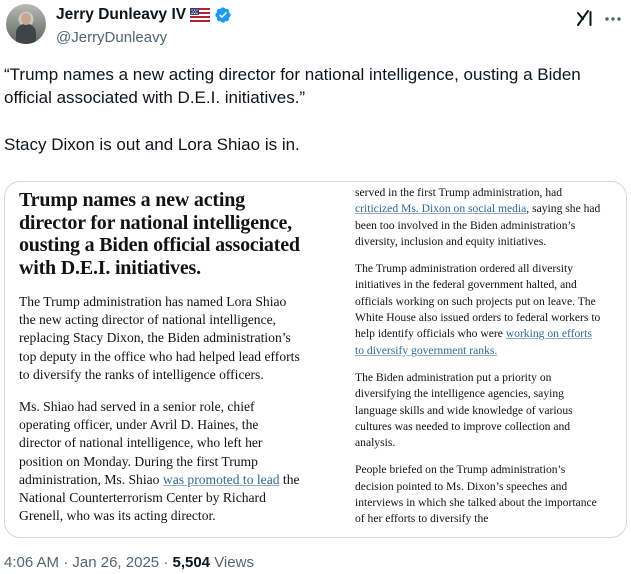 Image resolution: width=631 pixels, height=574 pixels. I want to click on author-name: Jerry Dunleavy IV, so click(121, 15).